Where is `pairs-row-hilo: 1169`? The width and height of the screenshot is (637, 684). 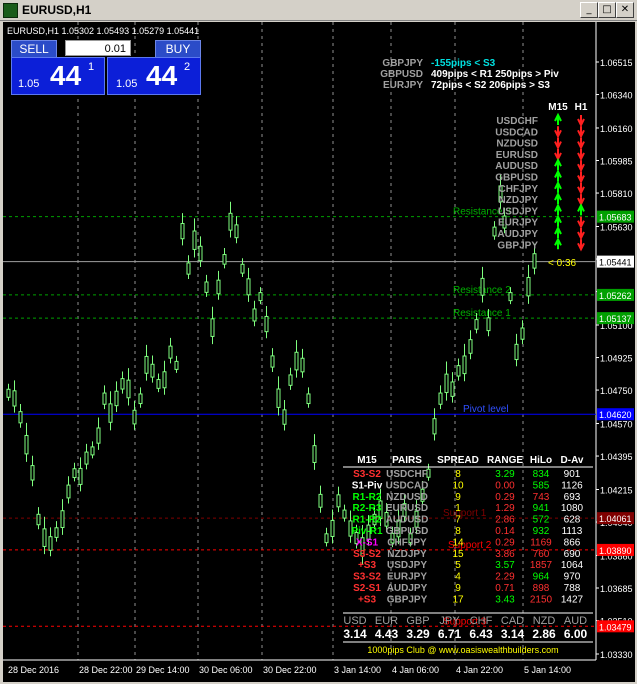 pairs-row-hilo: 1169 is located at coordinates (541, 542).